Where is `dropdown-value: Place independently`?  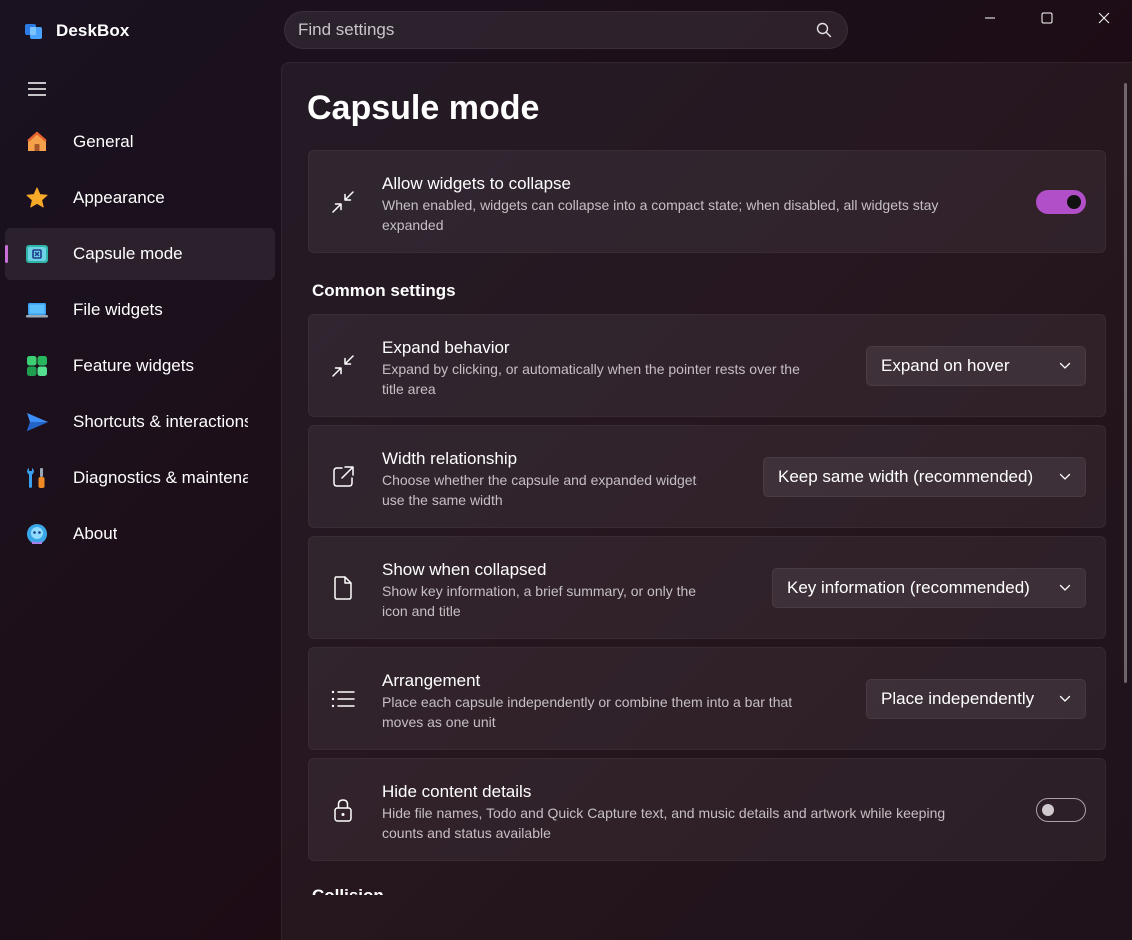 dropdown-value: Place independently is located at coordinates (958, 698).